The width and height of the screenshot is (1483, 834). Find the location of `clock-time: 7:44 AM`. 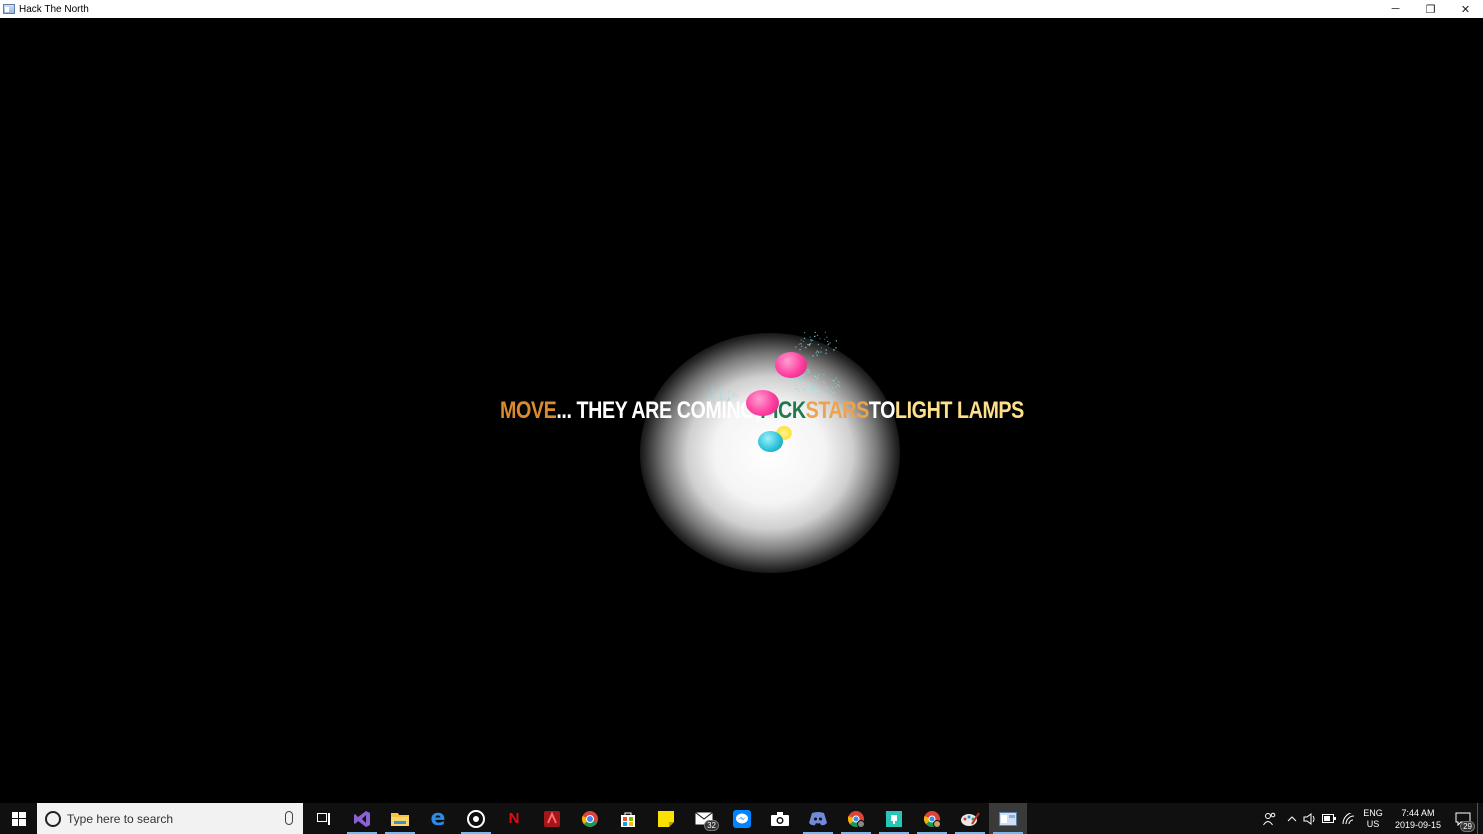

clock-time: 7:44 AM is located at coordinates (1418, 812).